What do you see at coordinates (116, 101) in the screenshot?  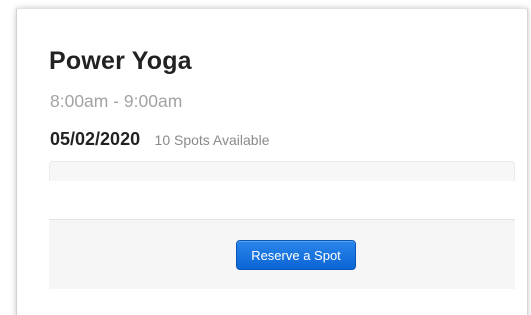 I see `class-time: 8:00am - 9:00am` at bounding box center [116, 101].